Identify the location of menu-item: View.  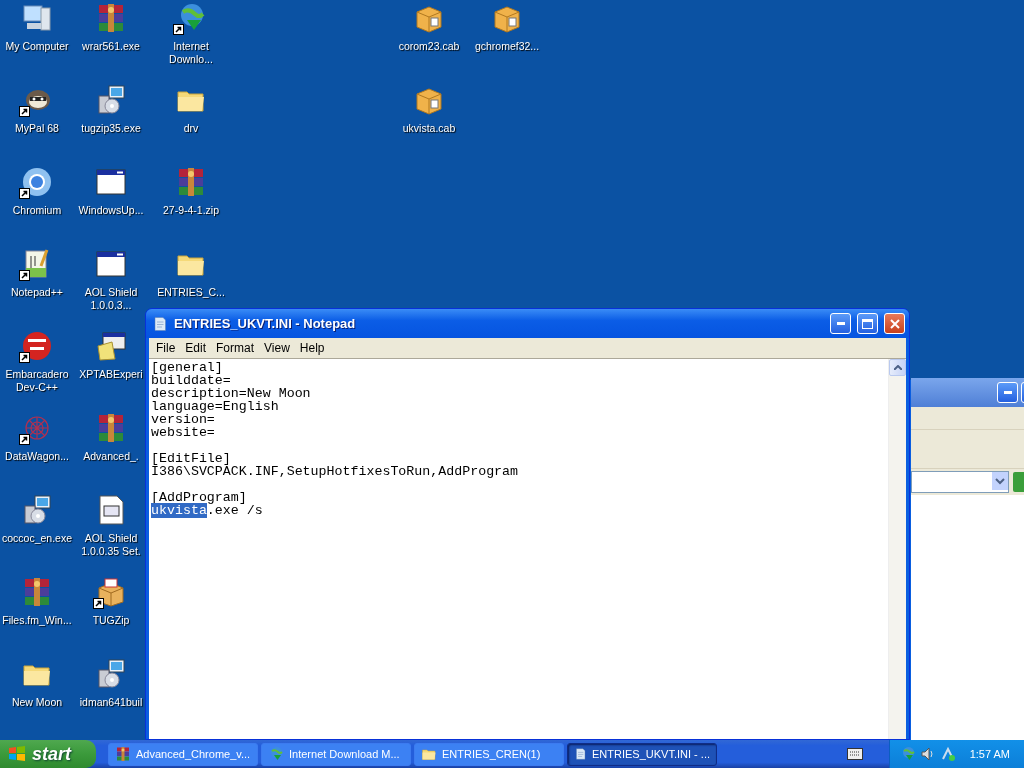
(277, 348).